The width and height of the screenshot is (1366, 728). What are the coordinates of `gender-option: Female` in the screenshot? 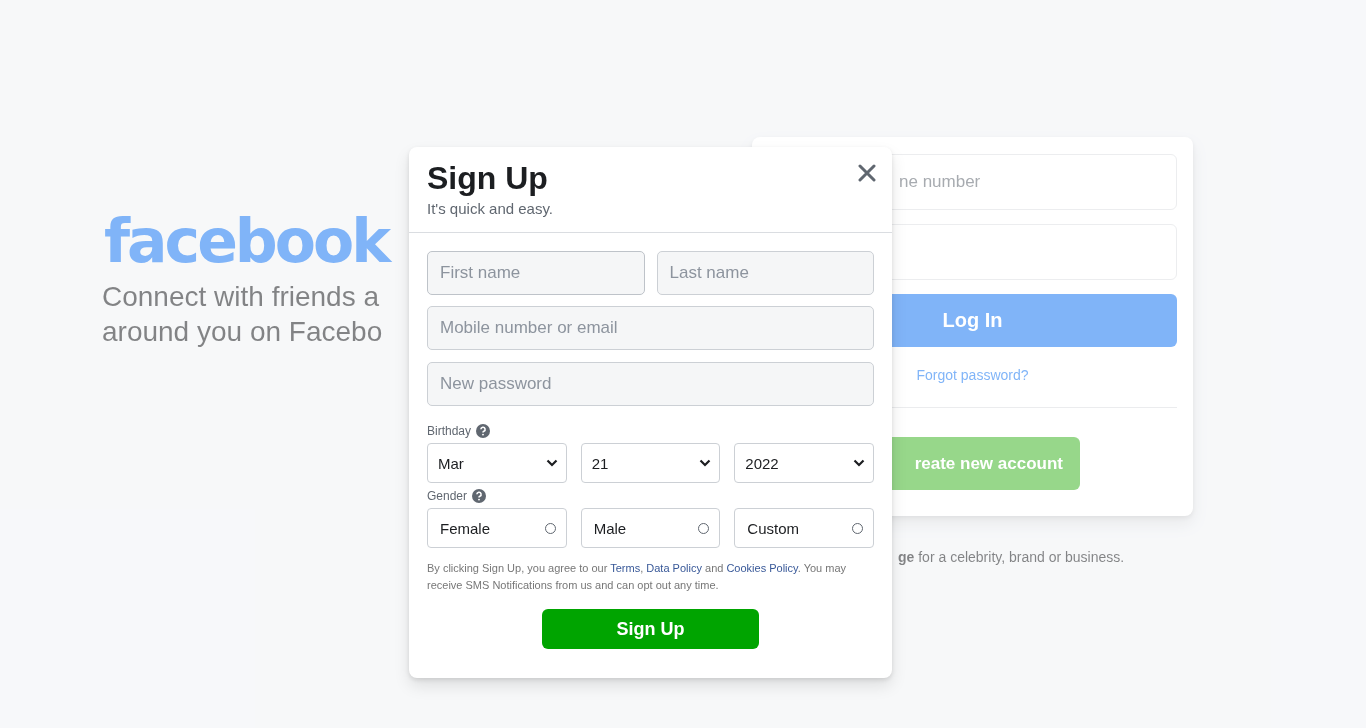 It's located at (497, 528).